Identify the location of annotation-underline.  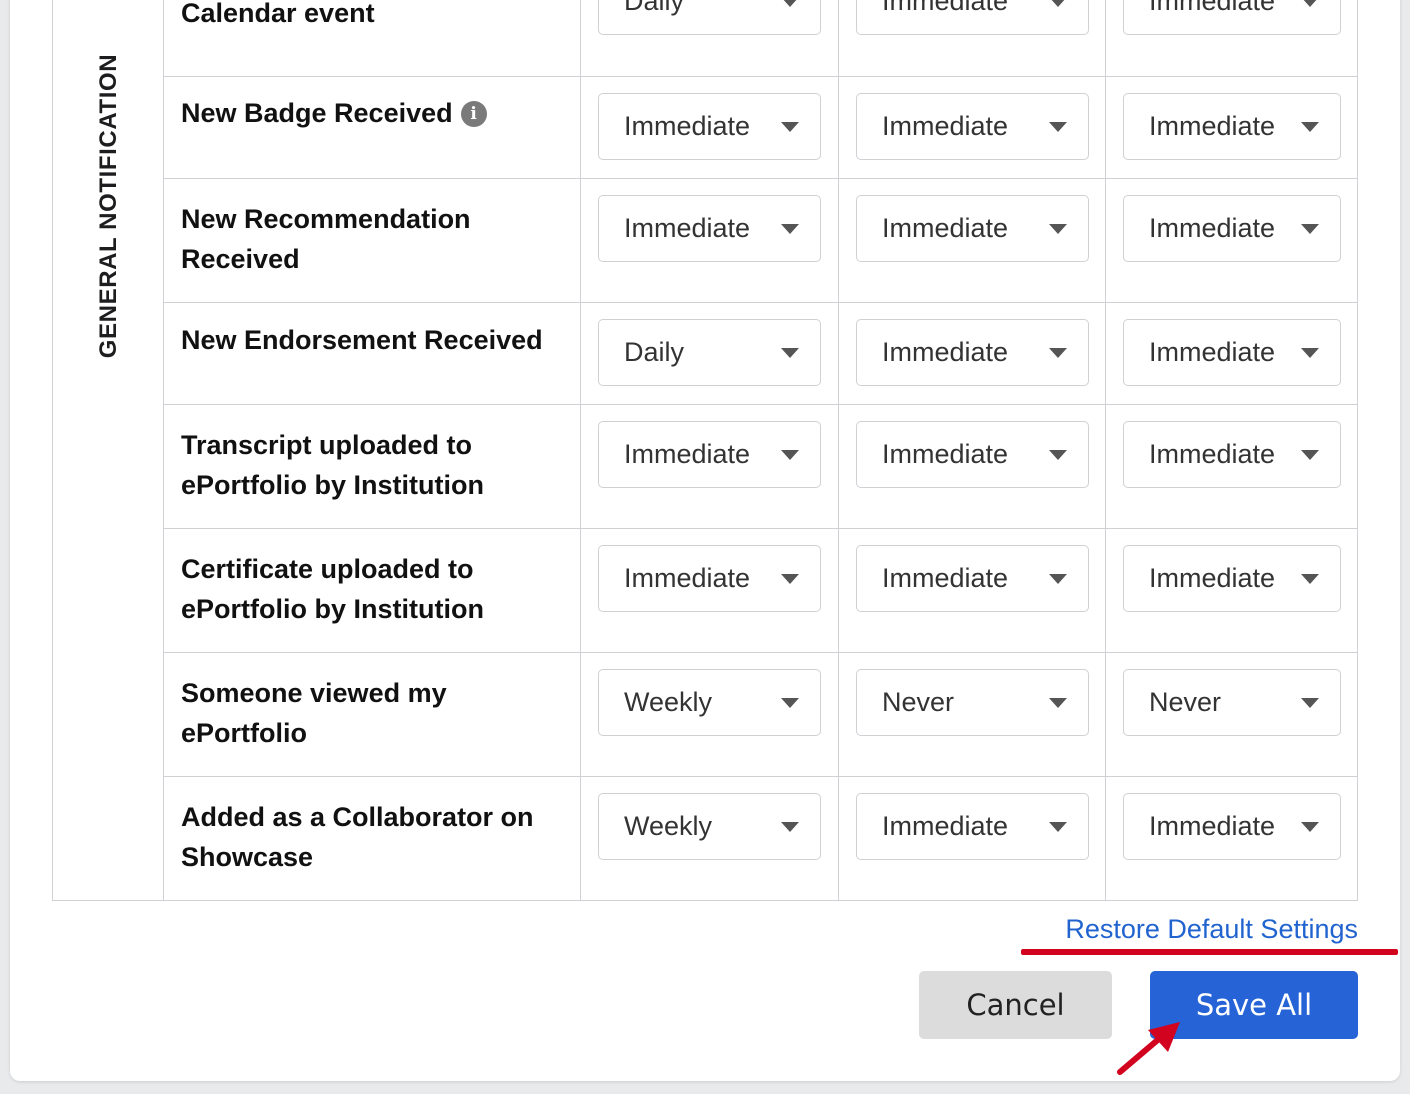
(1209, 952).